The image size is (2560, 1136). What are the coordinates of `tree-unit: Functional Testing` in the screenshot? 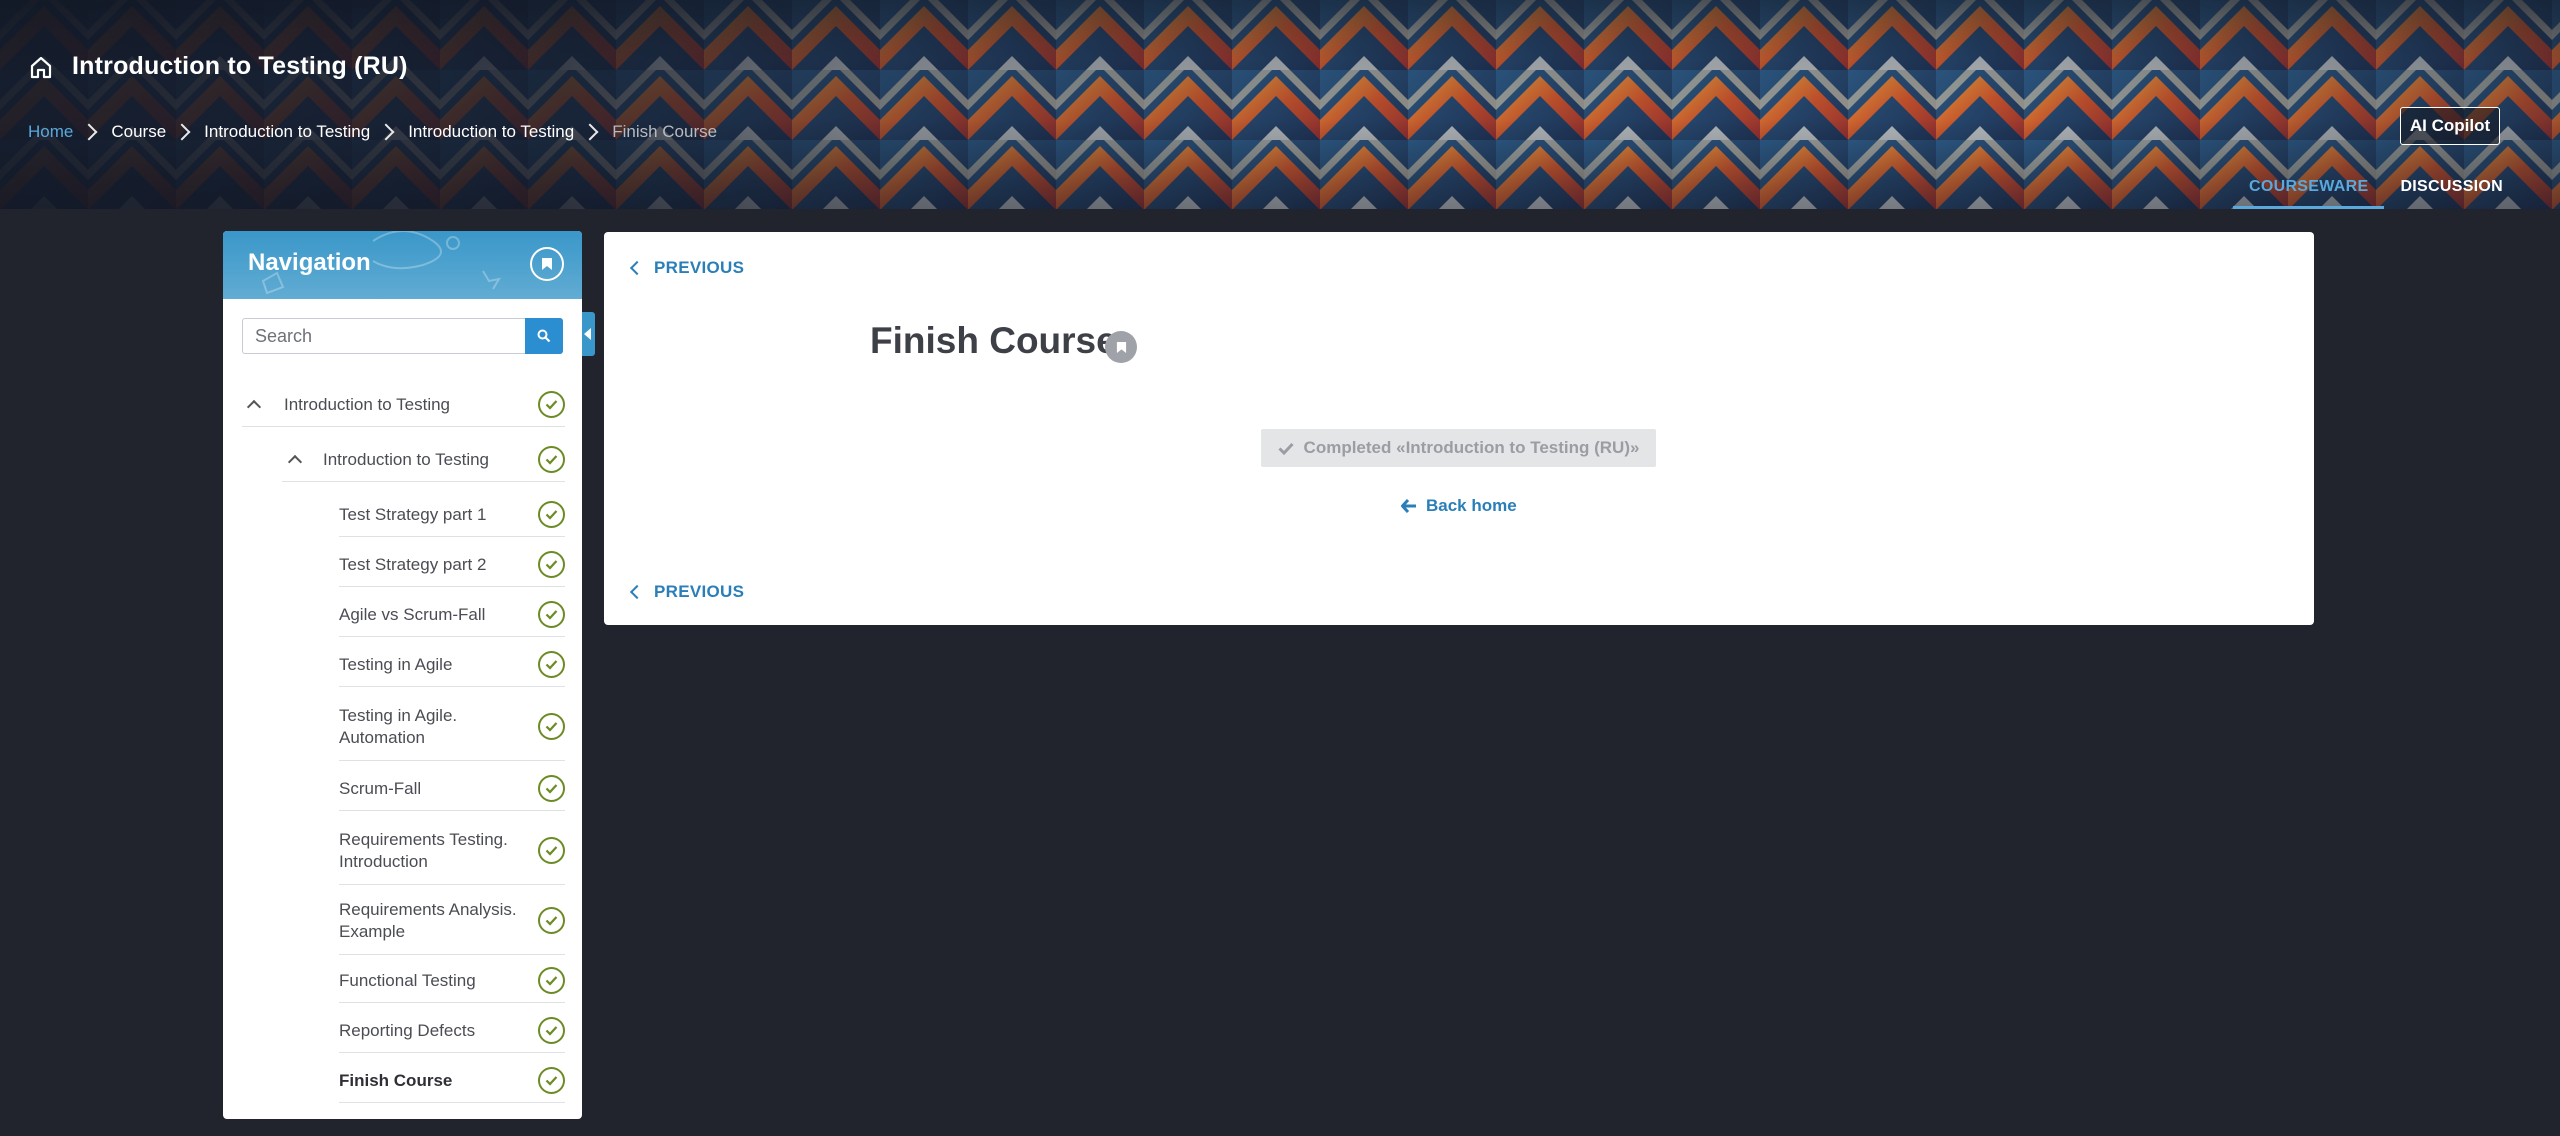 It's located at (452, 981).